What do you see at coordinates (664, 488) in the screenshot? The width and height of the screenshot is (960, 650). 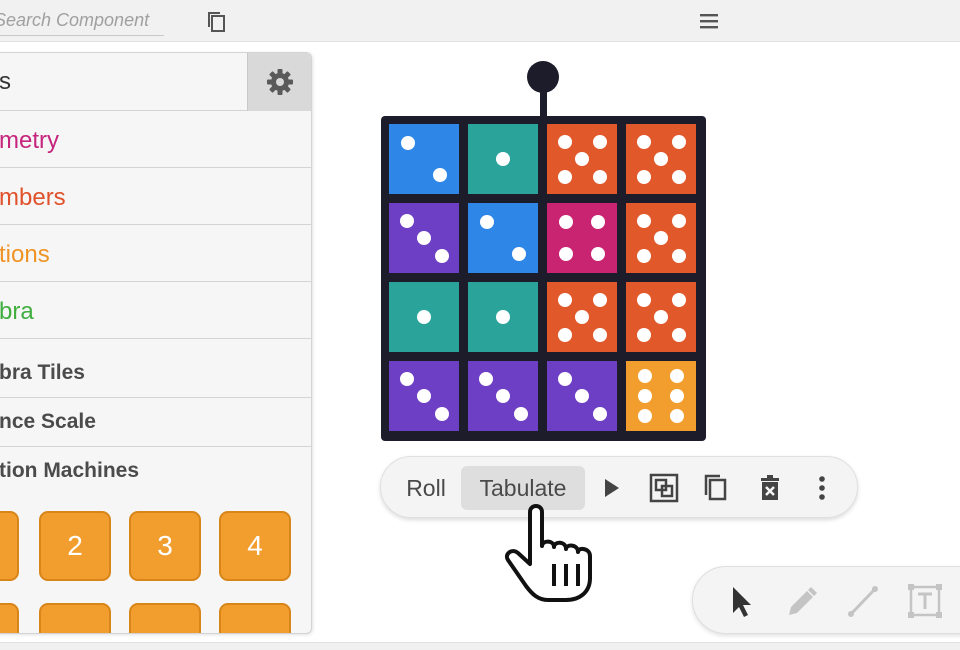 I see `group-icon` at bounding box center [664, 488].